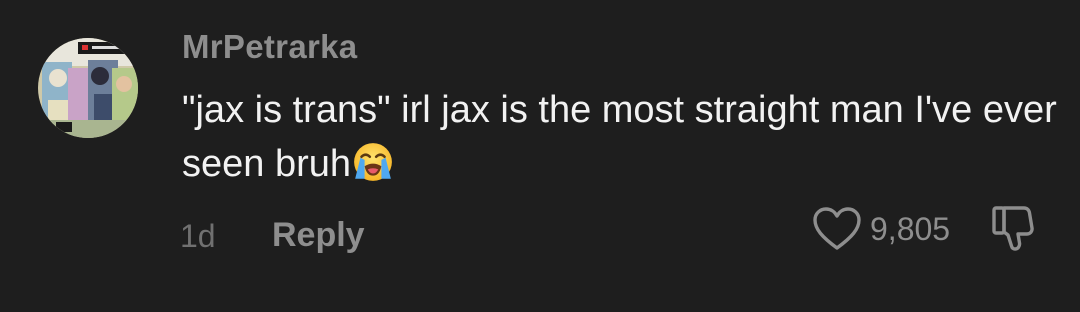 The image size is (1080, 312). What do you see at coordinates (318, 235) in the screenshot?
I see `reply-button: Reply` at bounding box center [318, 235].